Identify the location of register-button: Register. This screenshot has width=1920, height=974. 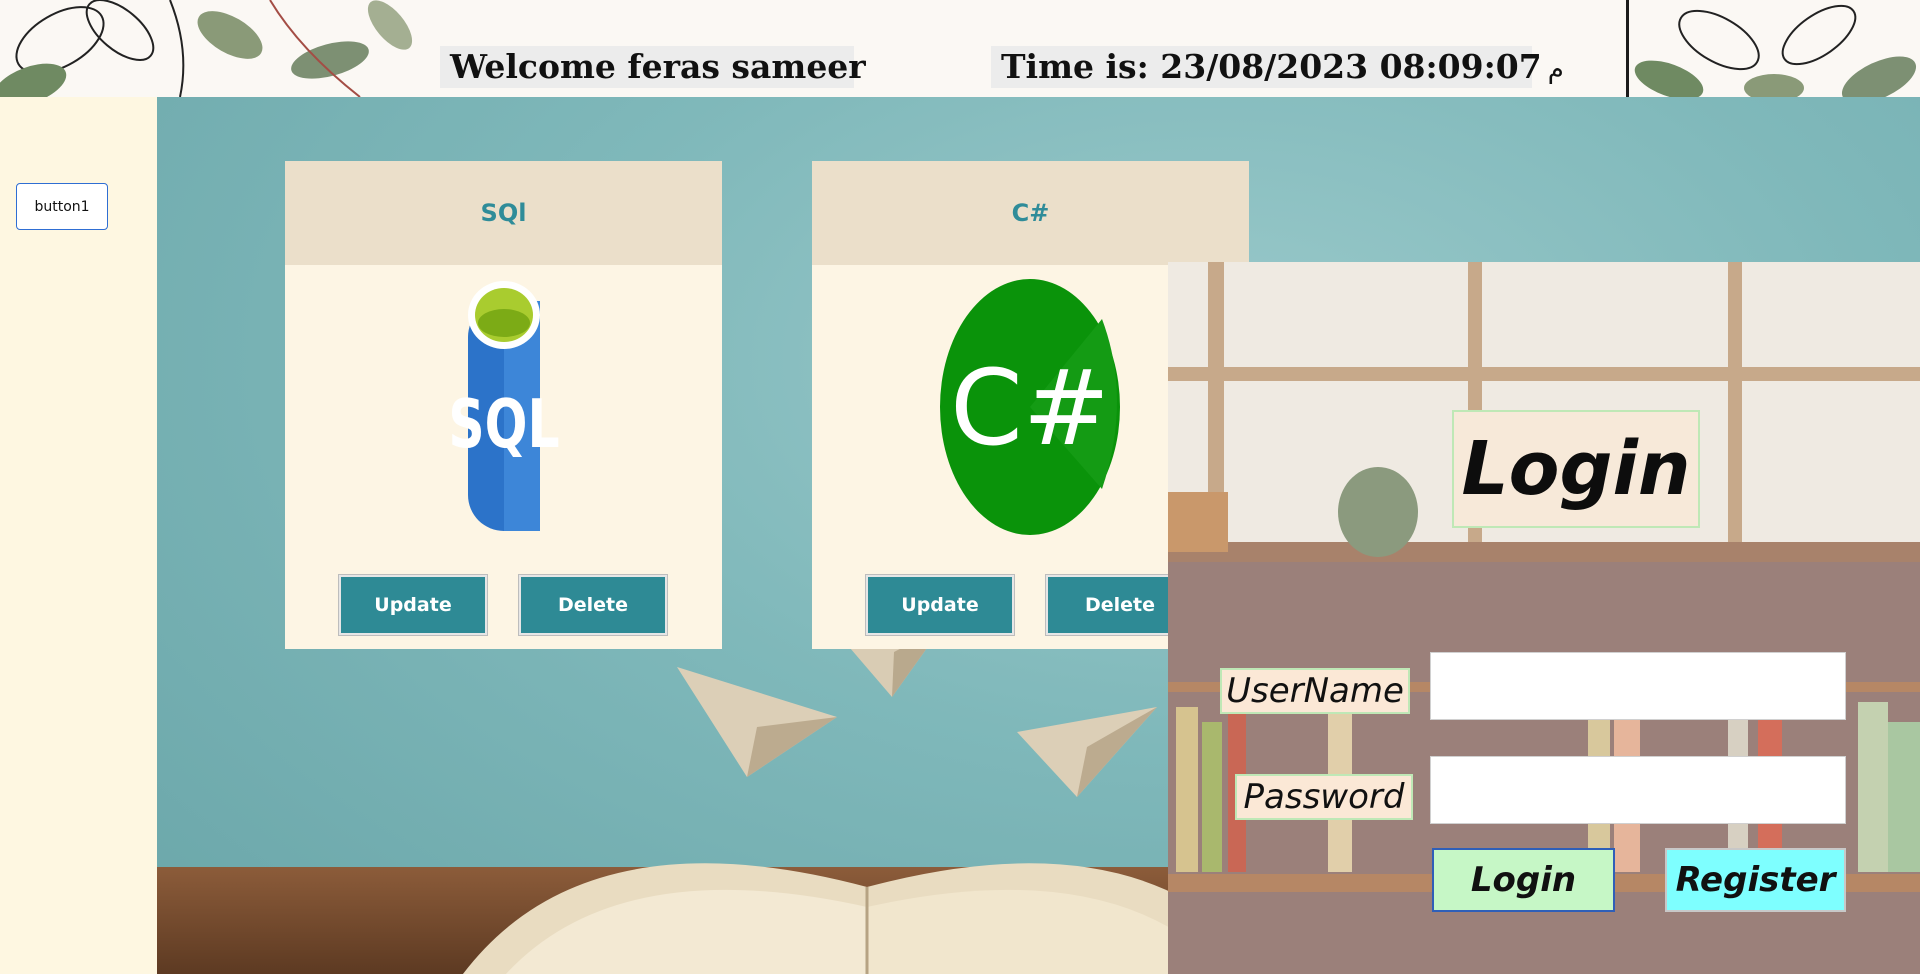
(1755, 880).